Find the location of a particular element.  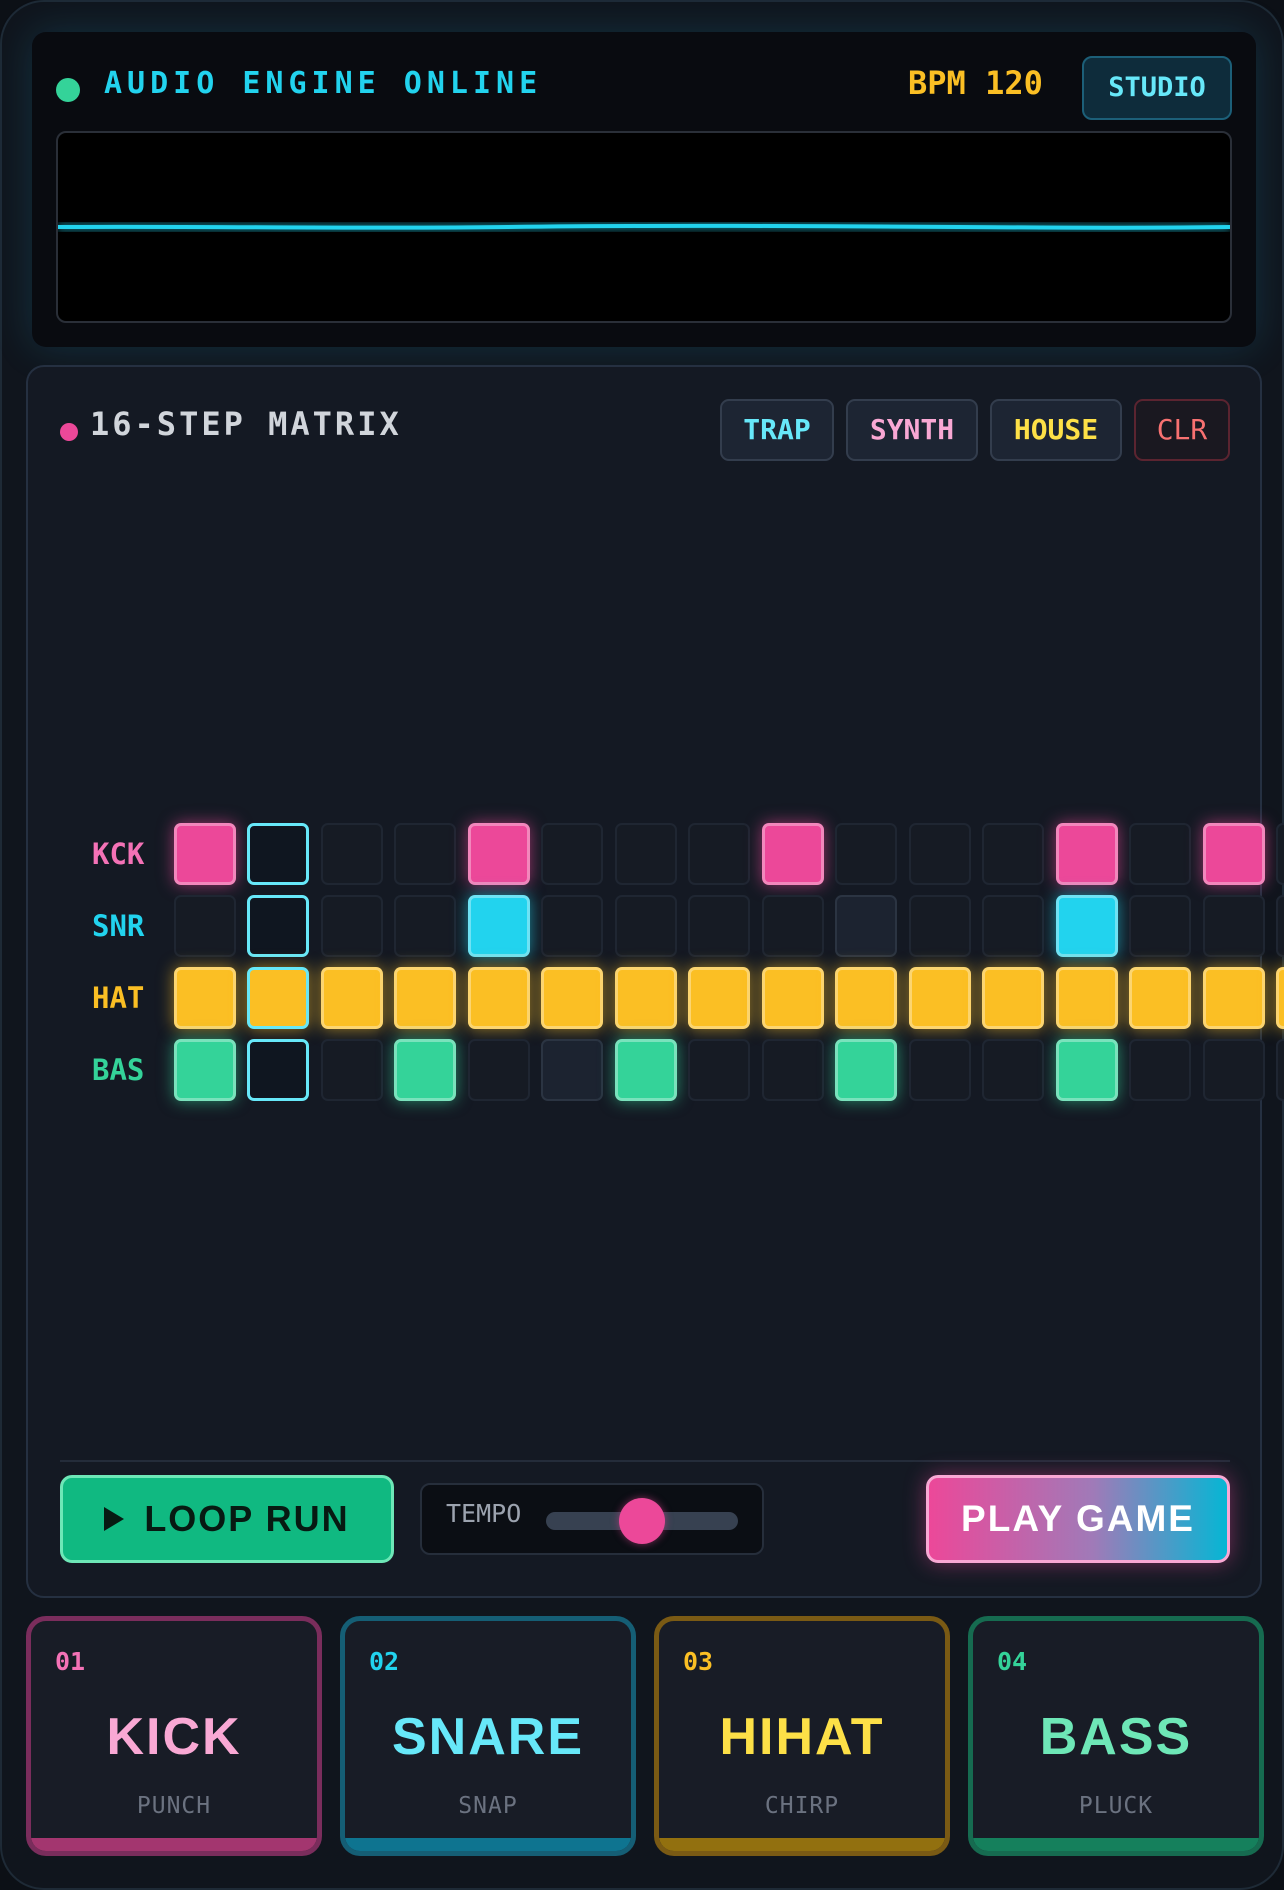

waveform-display is located at coordinates (644, 227).